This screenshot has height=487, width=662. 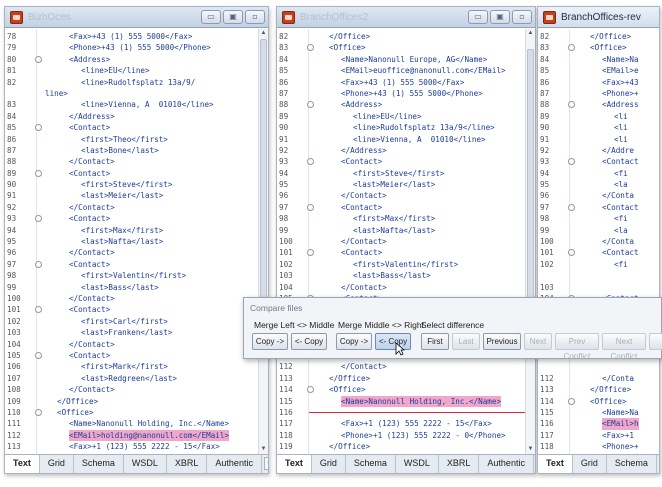 What do you see at coordinates (131, 127) in the screenshot?
I see `code-line: 85 <Contact>` at bounding box center [131, 127].